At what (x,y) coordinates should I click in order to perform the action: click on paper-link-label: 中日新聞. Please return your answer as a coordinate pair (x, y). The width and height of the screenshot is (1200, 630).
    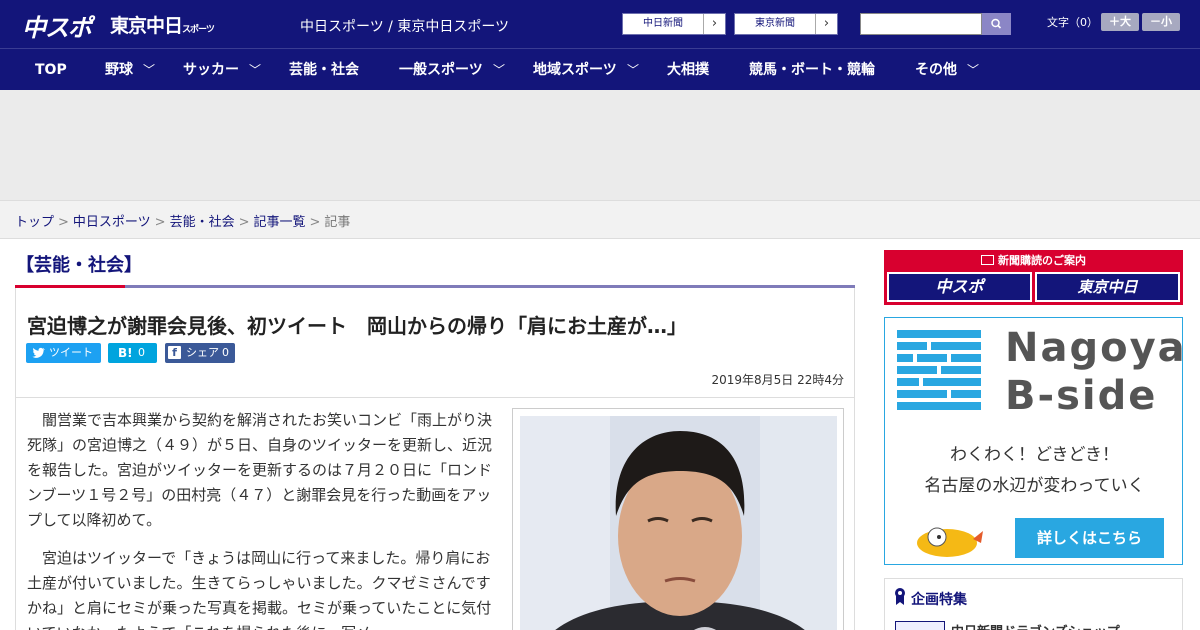
    Looking at the image, I should click on (663, 23).